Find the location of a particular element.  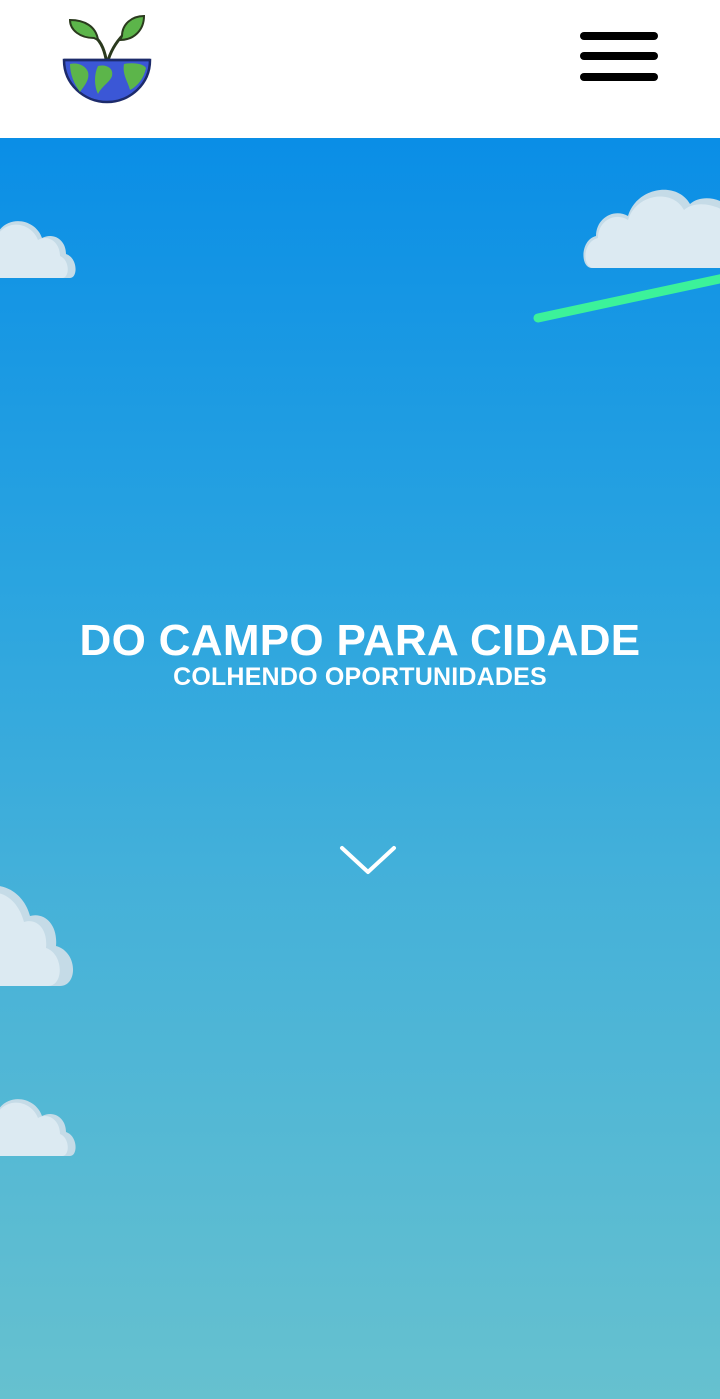

plant-globe-logo-icon is located at coordinates (107, 60).